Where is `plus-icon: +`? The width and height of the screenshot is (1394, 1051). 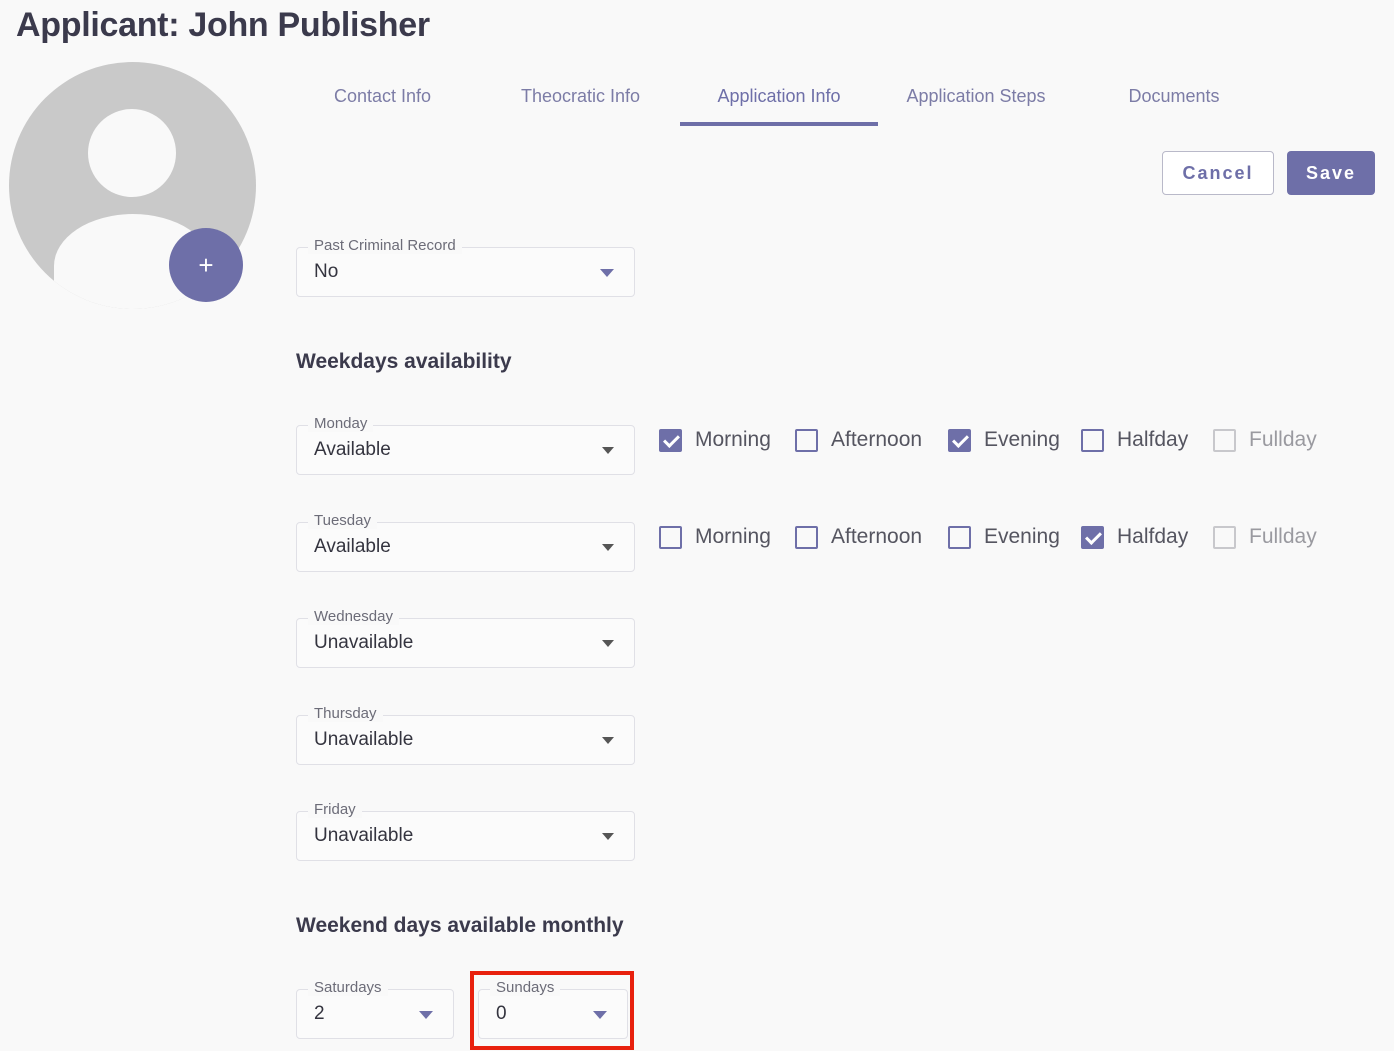
plus-icon: + is located at coordinates (206, 264).